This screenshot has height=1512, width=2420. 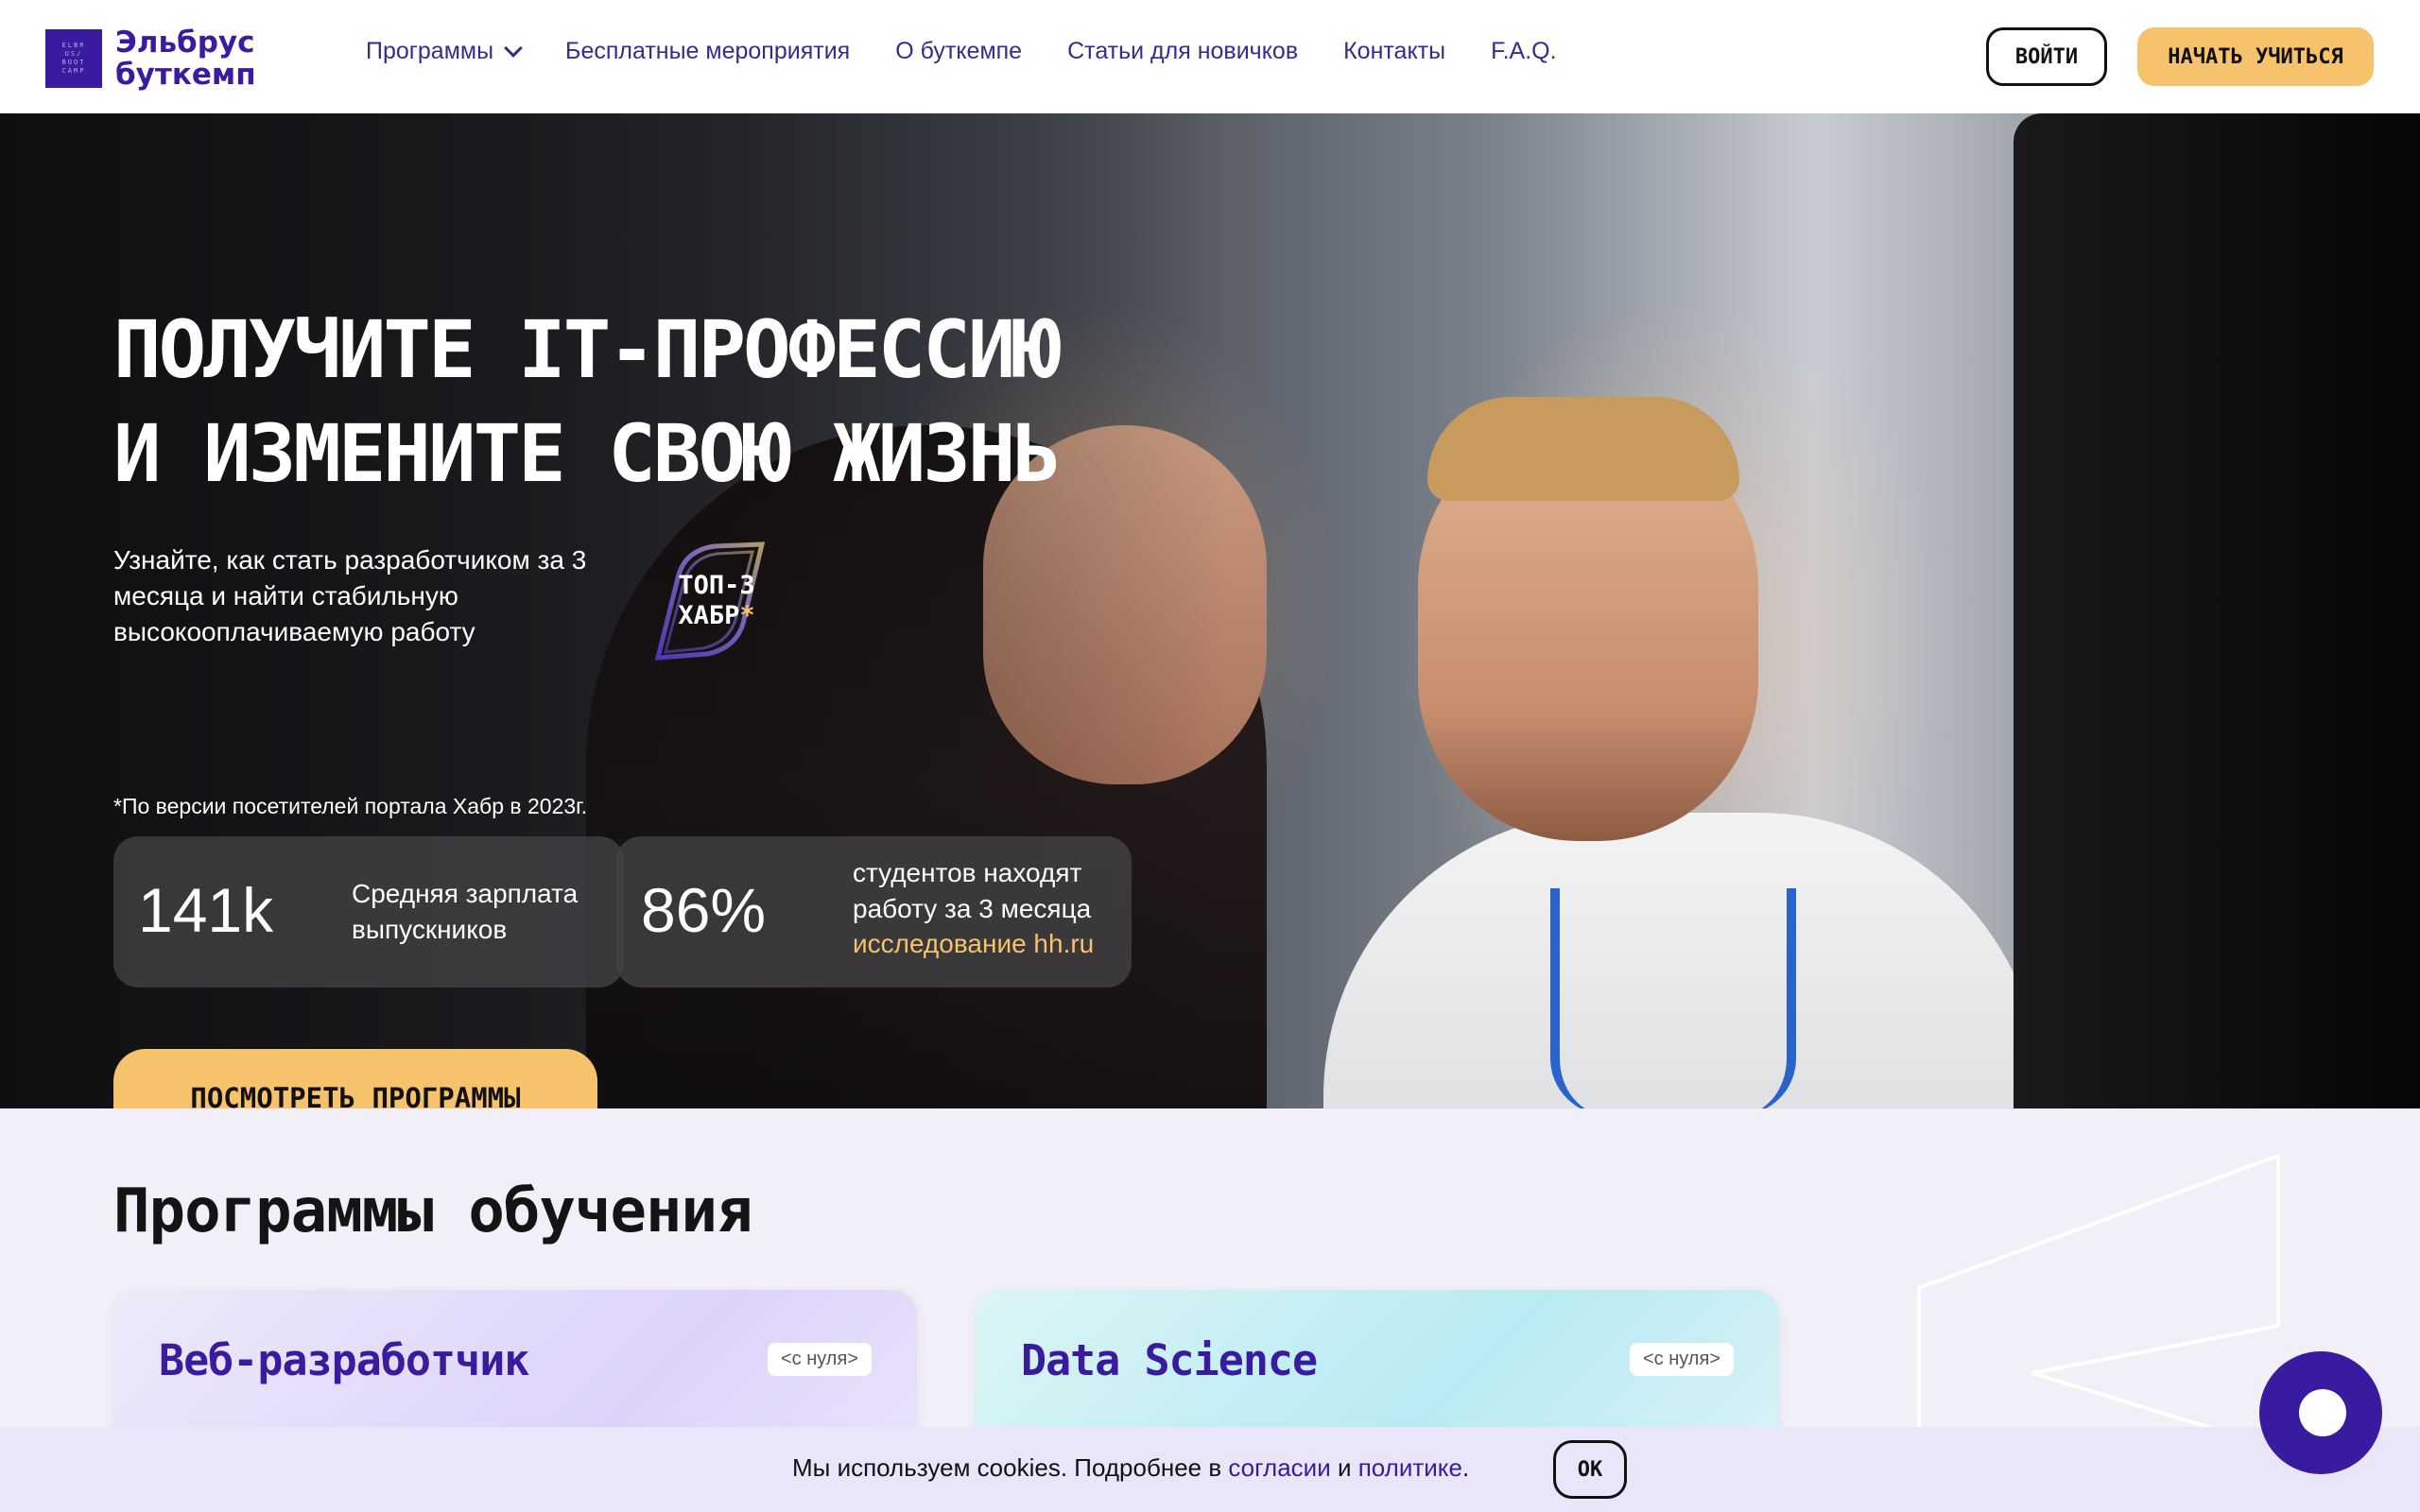 What do you see at coordinates (973, 944) in the screenshot?
I see `hh-research-link: исследование hh.ru` at bounding box center [973, 944].